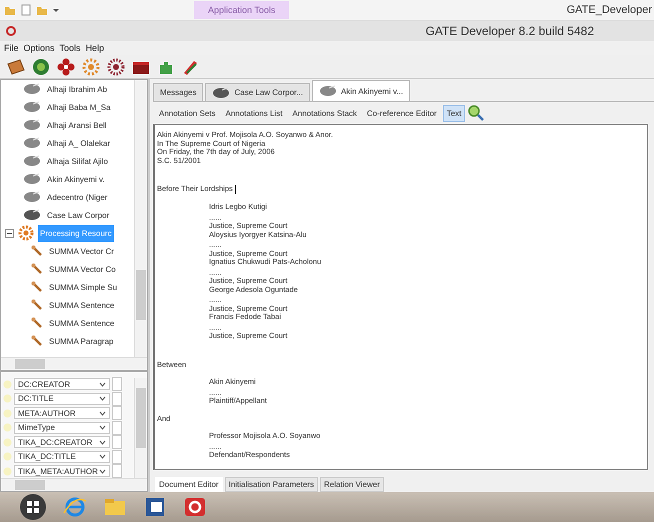  What do you see at coordinates (56, 10) in the screenshot?
I see `dropdown-arrow-icon` at bounding box center [56, 10].